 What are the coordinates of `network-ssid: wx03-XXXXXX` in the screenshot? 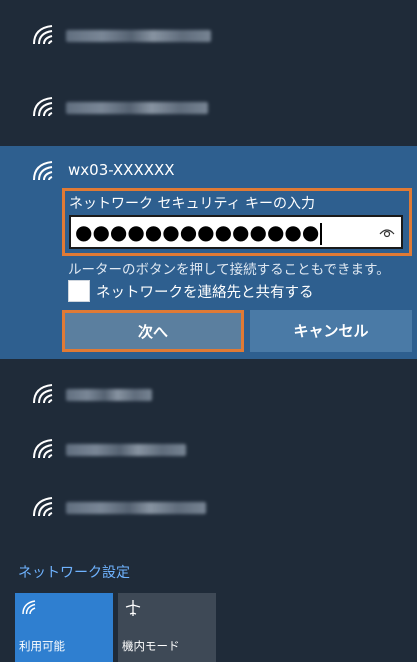 It's located at (121, 170).